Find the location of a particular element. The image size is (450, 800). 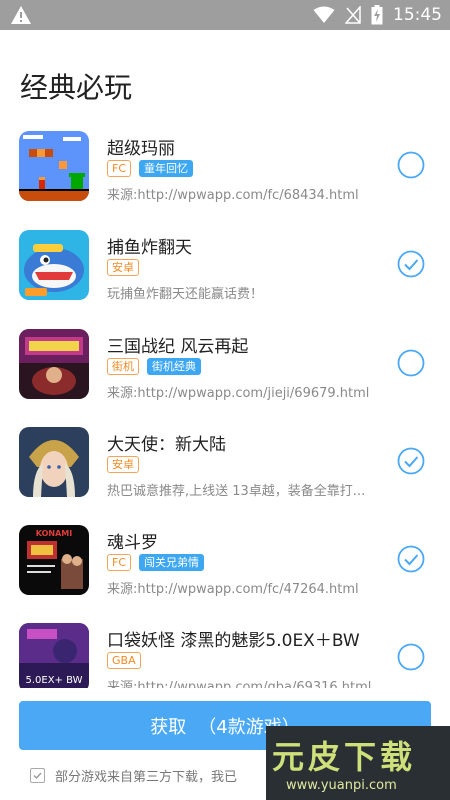

wifi-icon is located at coordinates (324, 14).